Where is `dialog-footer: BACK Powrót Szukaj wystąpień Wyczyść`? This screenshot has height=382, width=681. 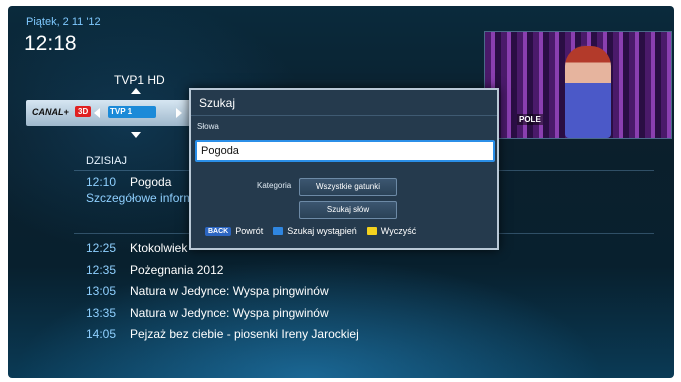
dialog-footer: BACK Powrót Szukaj wystąpień Wyczyść is located at coordinates (310, 231).